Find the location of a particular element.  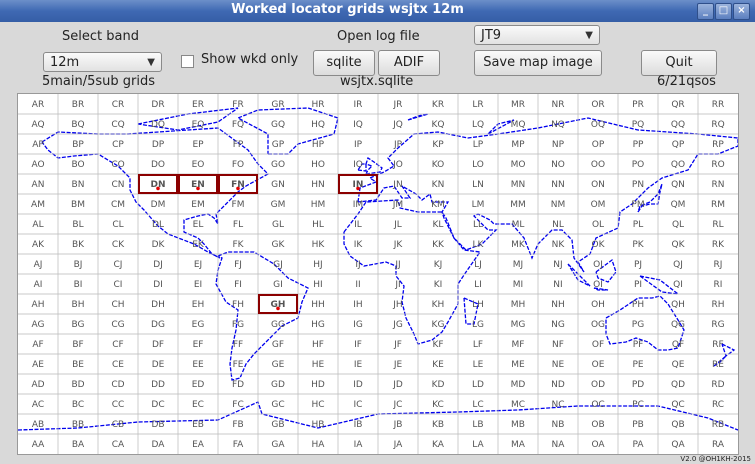

grid-label-en: EN is located at coordinates (198, 185).